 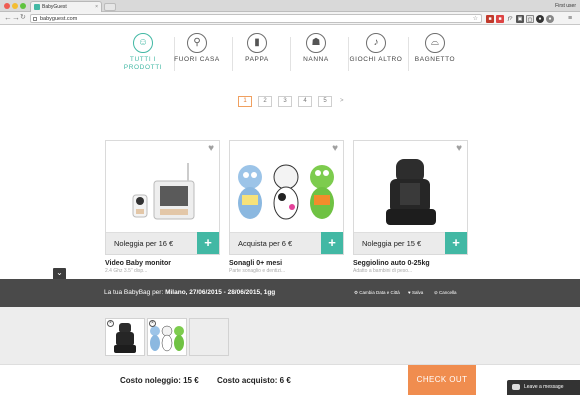 I want to click on save-bag-link: ♥ Salva, so click(x=415, y=293).